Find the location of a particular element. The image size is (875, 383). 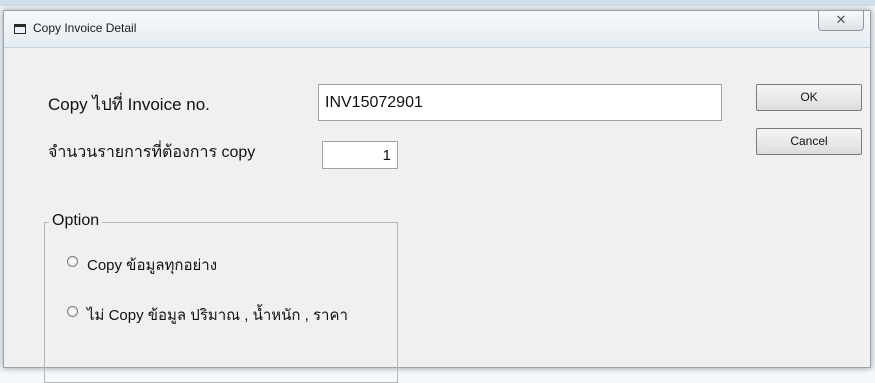

dialog-title: Copy Invoice Detail is located at coordinates (85, 28).